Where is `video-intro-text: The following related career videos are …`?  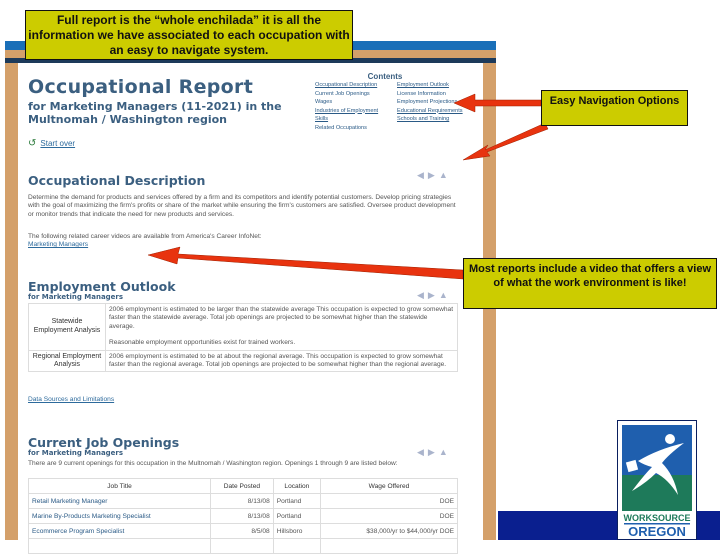
video-intro-text: The following related career videos are … is located at coordinates (145, 236).